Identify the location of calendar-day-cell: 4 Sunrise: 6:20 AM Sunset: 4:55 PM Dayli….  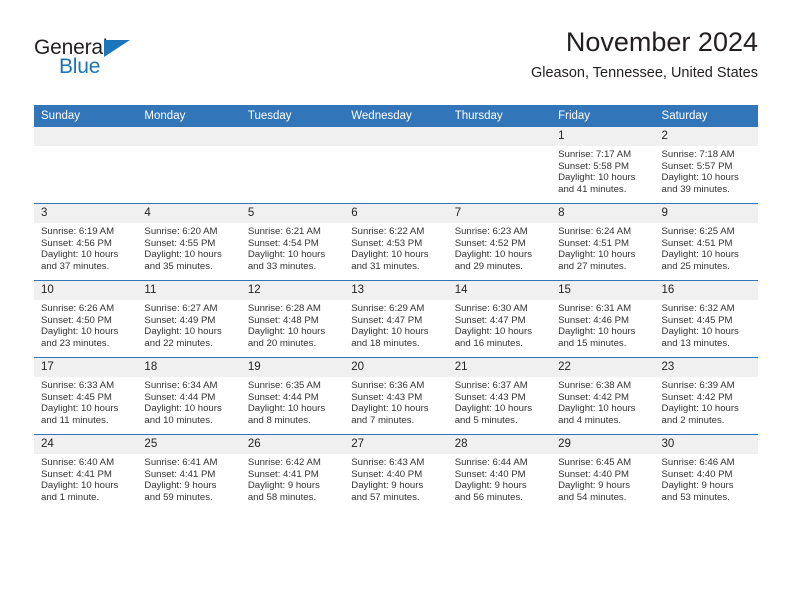
(189, 242).